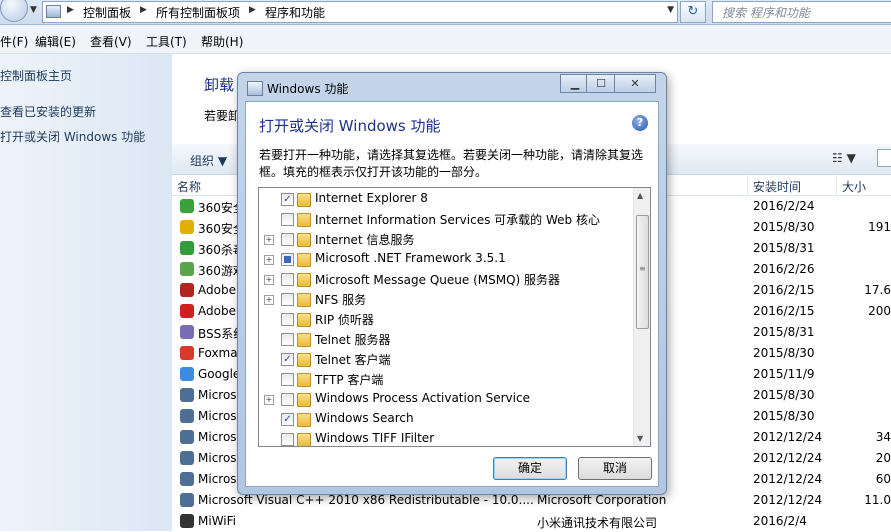 This screenshot has height=532, width=891. Describe the element at coordinates (446, 420) in the screenshot. I see `feature-item: ✓ Windows Search` at that location.